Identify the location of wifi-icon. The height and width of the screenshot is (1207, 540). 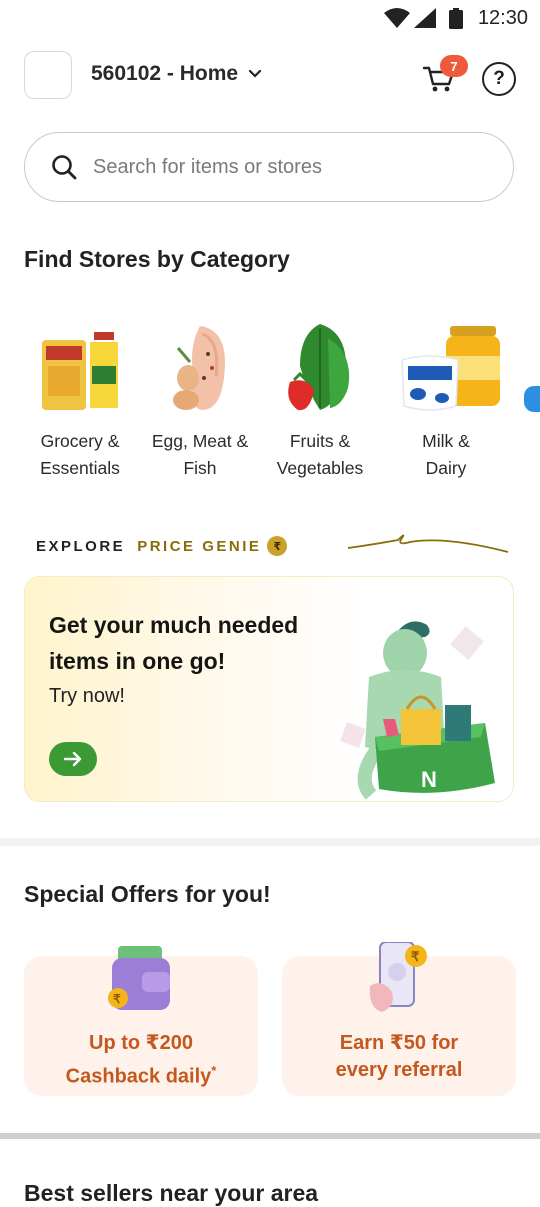
(397, 18).